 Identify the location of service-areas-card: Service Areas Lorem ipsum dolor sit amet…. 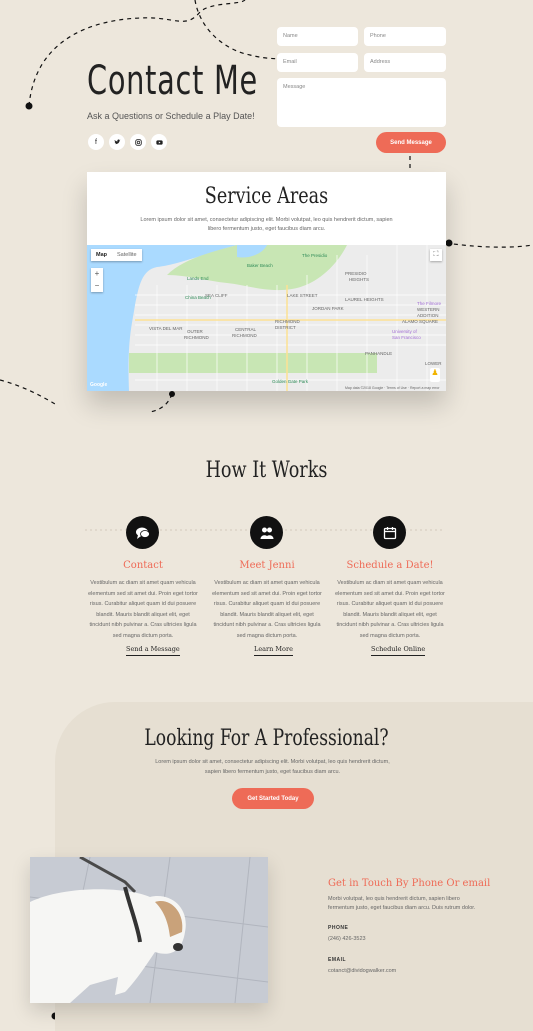
(266, 281).